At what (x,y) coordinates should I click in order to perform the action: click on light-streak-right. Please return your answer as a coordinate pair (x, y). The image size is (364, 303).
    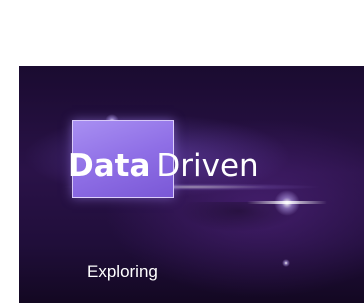
    Looking at the image, I should click on (287, 202).